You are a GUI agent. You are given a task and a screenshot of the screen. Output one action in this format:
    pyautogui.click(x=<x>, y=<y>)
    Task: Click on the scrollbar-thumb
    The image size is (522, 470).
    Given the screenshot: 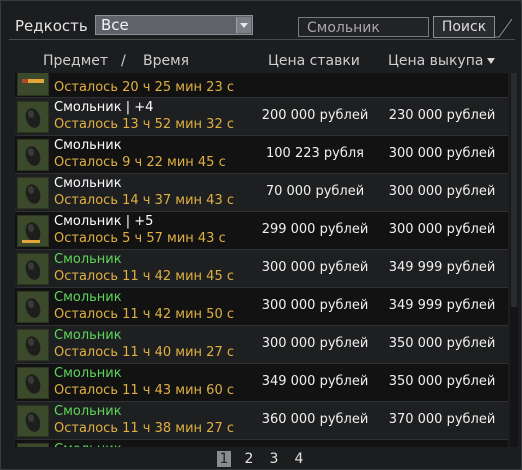 What is the action you would take?
    pyautogui.click(x=514, y=190)
    